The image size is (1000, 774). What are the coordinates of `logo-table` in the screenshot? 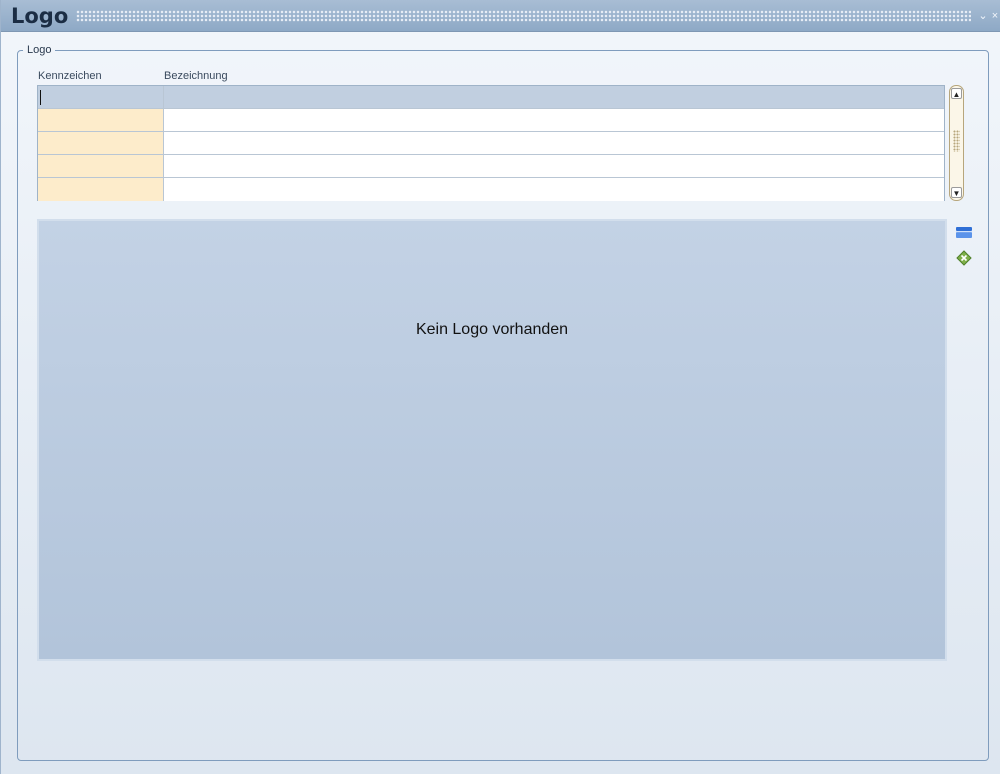 It's located at (491, 143).